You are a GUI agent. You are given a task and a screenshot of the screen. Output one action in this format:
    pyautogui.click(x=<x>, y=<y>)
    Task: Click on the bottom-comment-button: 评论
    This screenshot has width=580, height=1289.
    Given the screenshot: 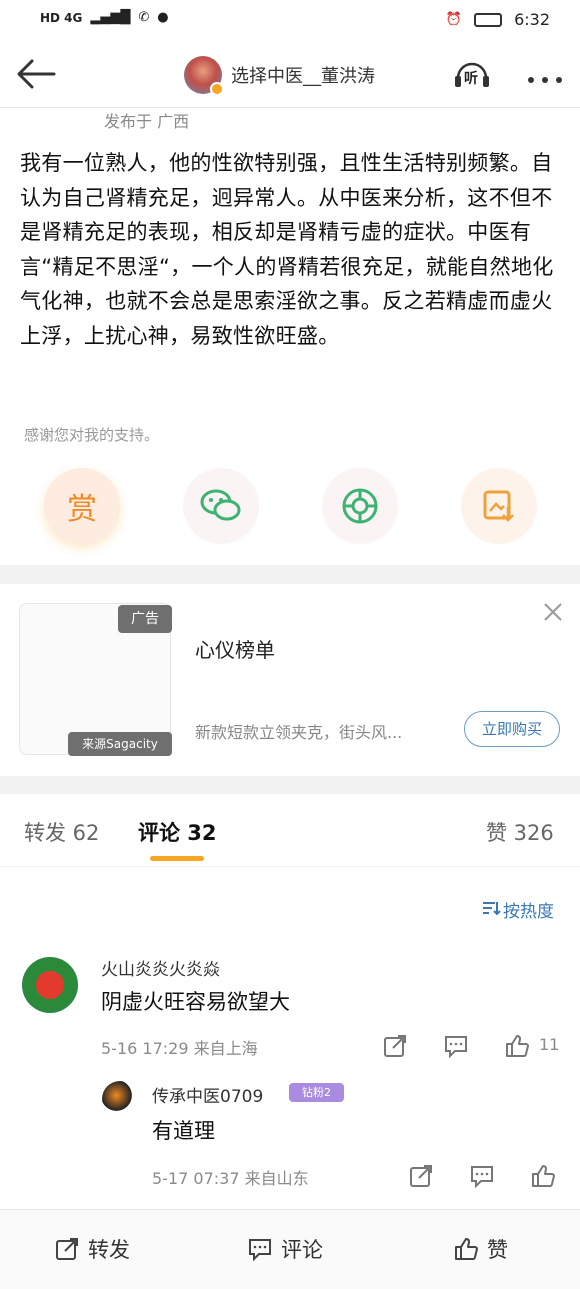 What is the action you would take?
    pyautogui.click(x=285, y=1249)
    